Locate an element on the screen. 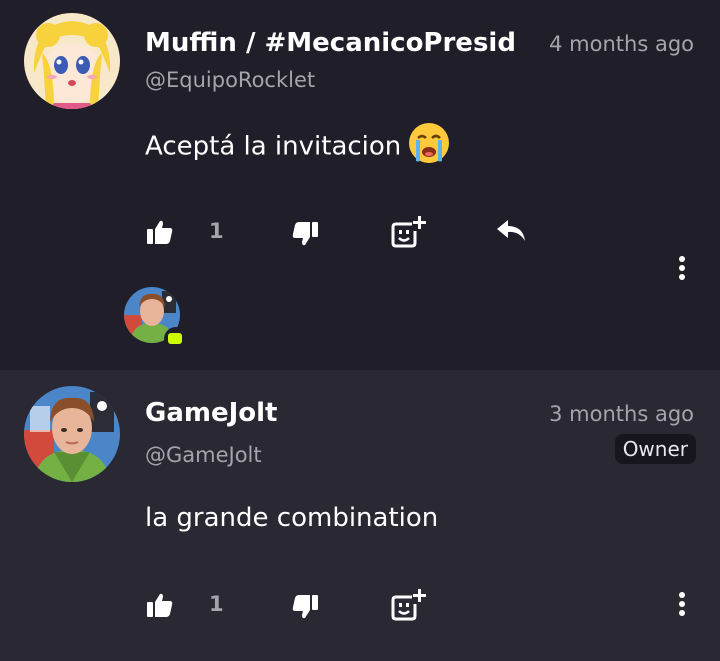 The height and width of the screenshot is (661, 720). comment-text-content: Aceptá la invitacion is located at coordinates (273, 146).